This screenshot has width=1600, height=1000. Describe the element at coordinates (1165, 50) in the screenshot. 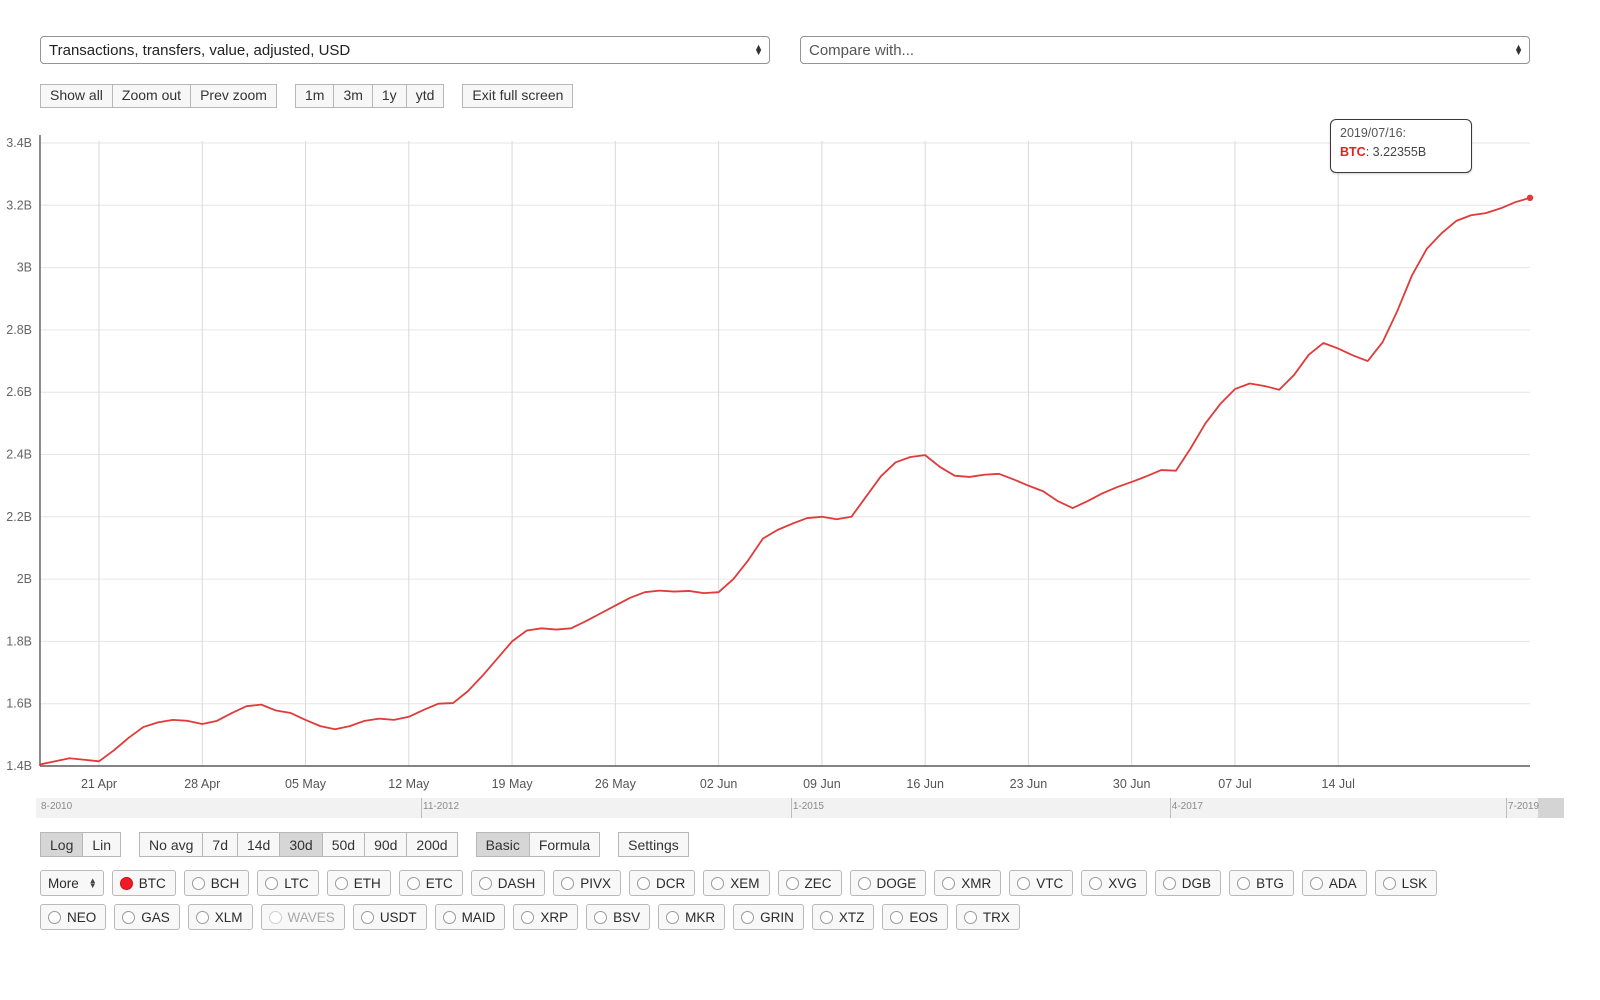

I see `compare-select: Compare with... ▲ ▼` at that location.